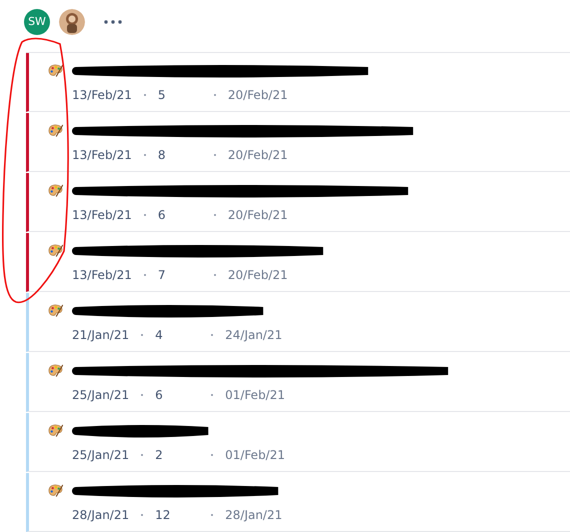  What do you see at coordinates (253, 335) in the screenshot?
I see `due-date: 24/Jan/21` at bounding box center [253, 335].